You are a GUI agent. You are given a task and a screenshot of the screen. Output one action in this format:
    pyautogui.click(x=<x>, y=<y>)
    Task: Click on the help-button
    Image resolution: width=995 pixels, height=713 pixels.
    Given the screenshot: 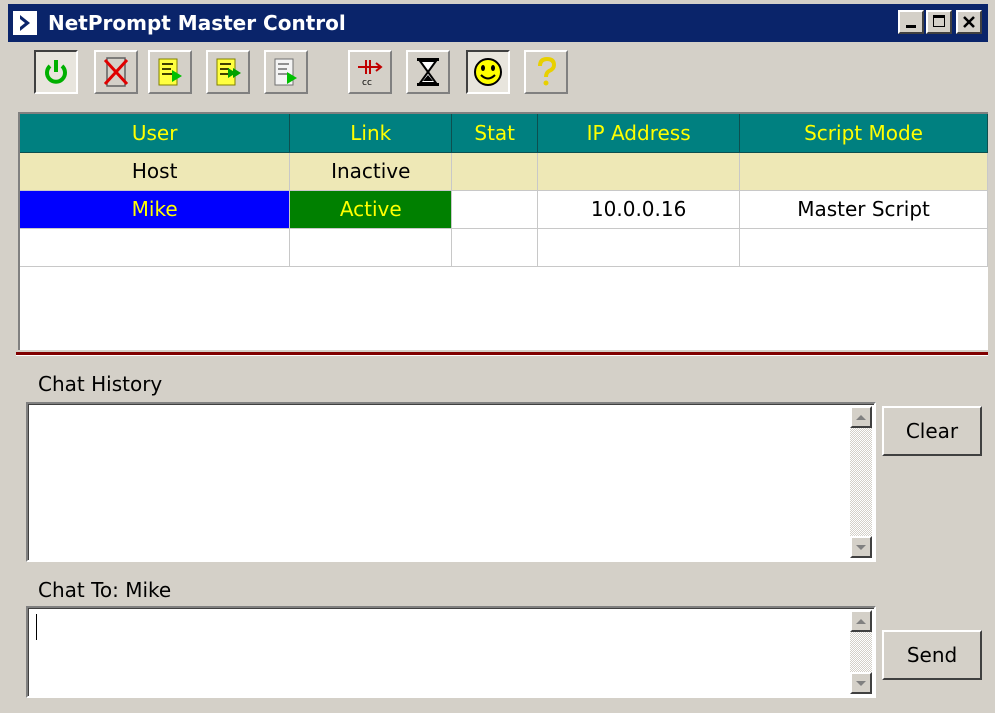 What is the action you would take?
    pyautogui.click(x=546, y=72)
    